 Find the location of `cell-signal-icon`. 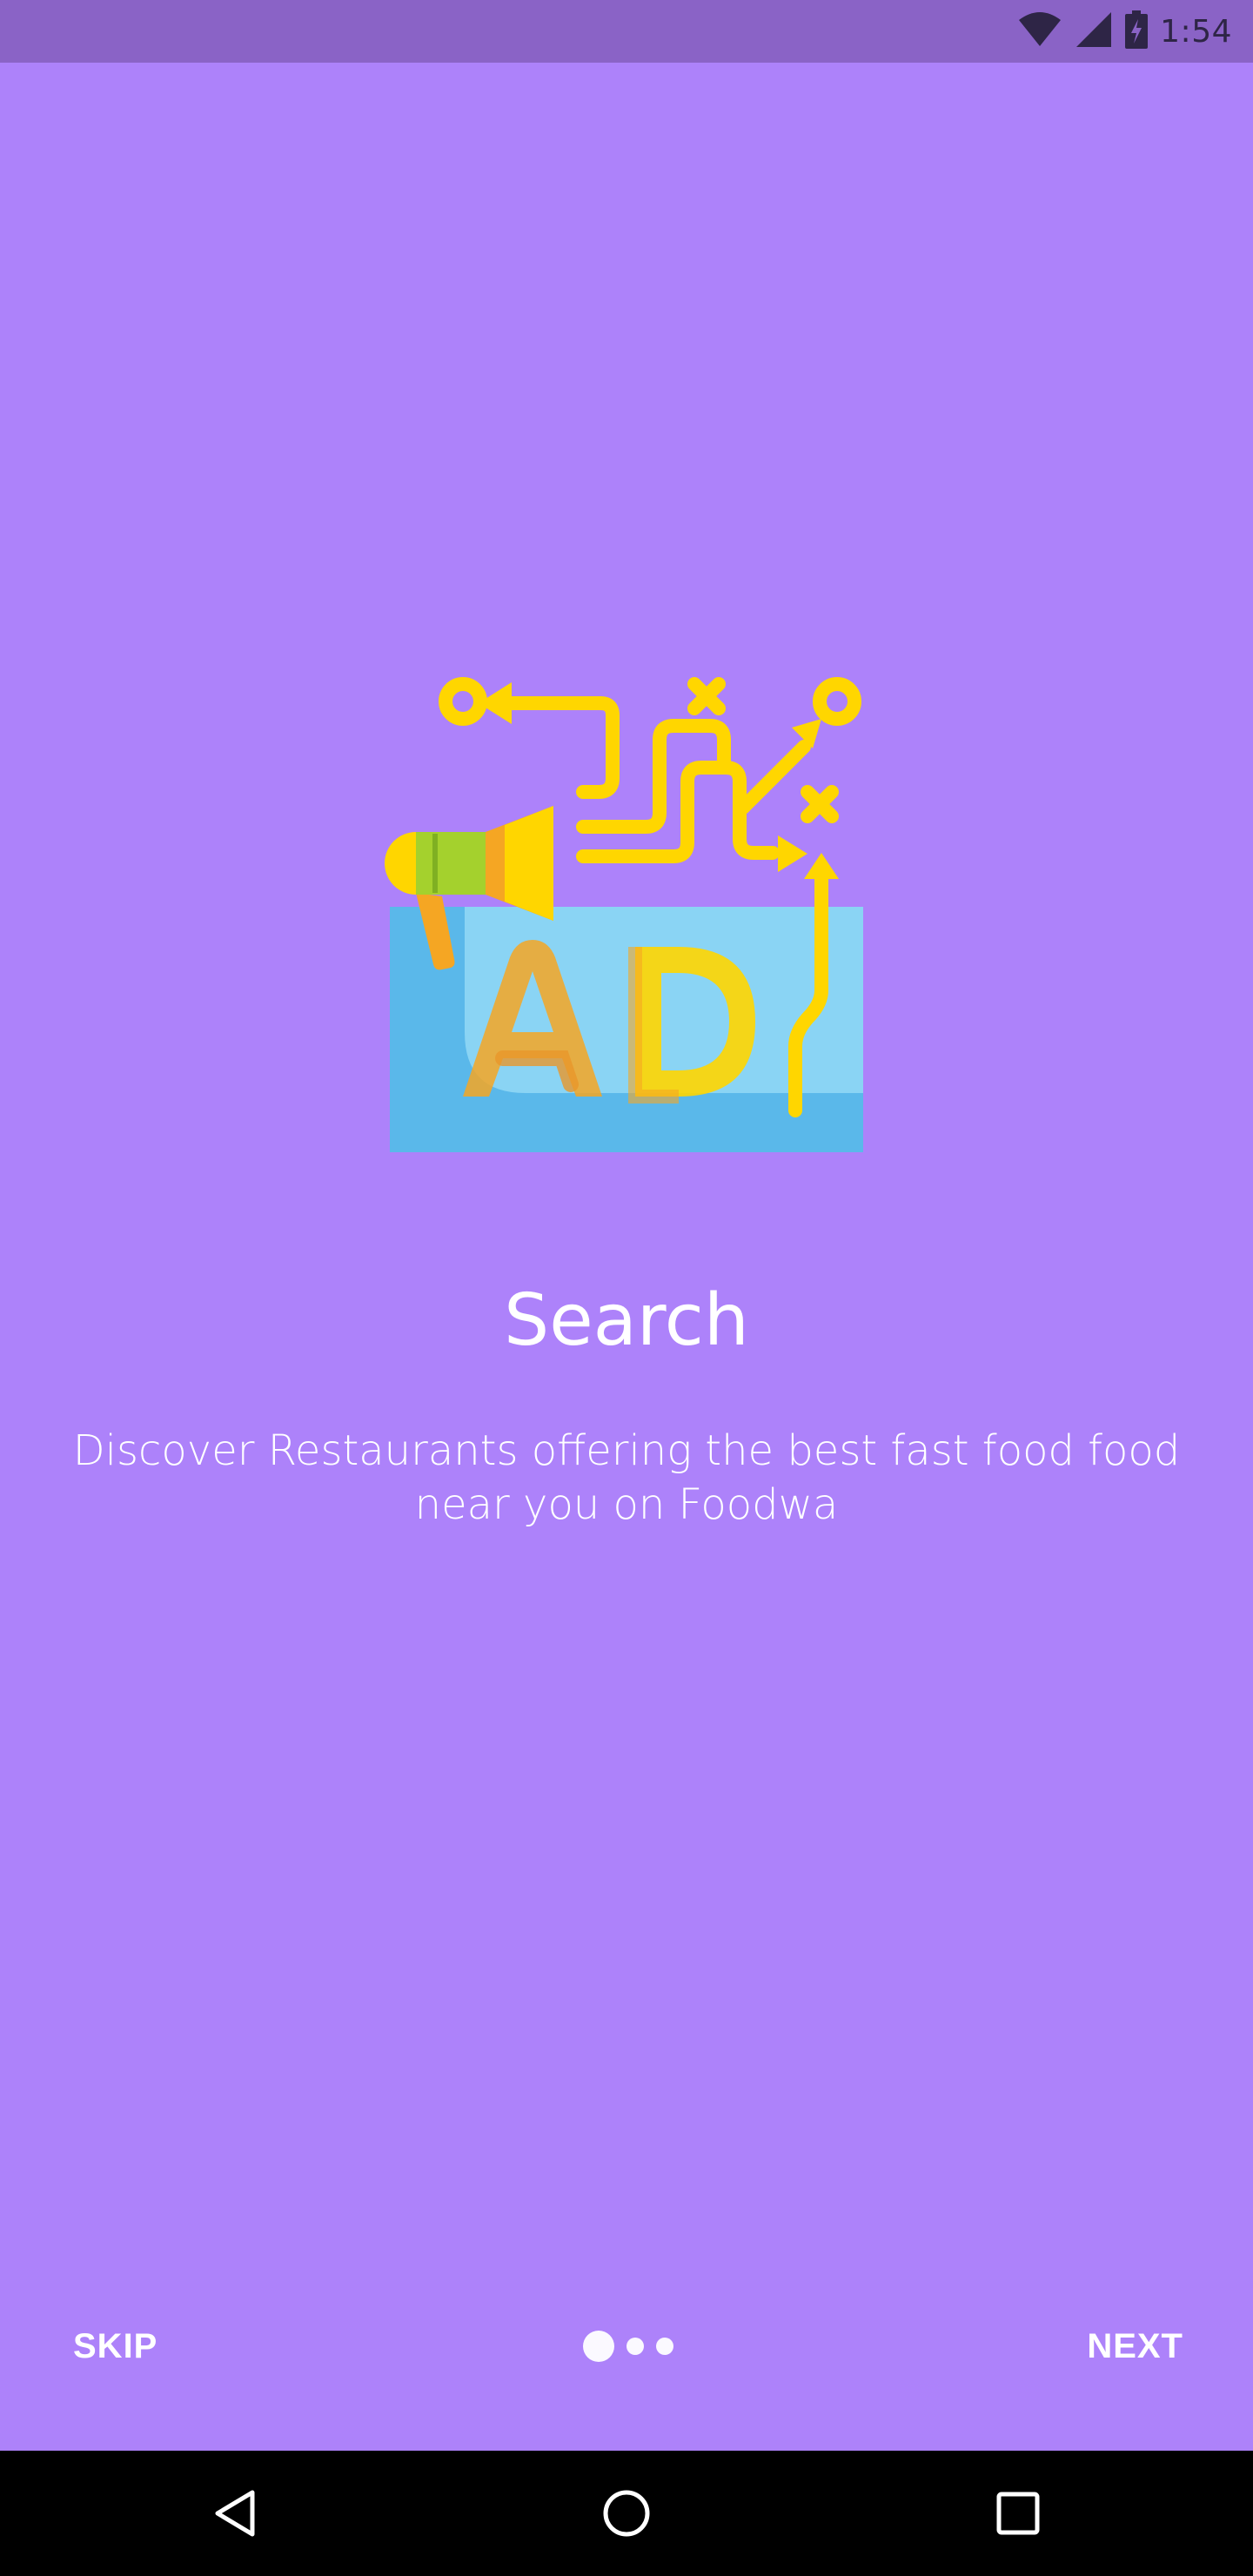

cell-signal-icon is located at coordinates (1094, 31).